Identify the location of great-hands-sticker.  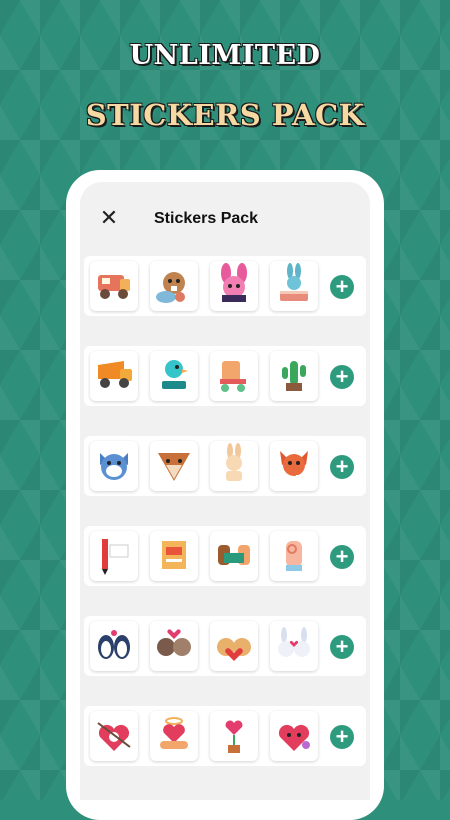
(234, 556).